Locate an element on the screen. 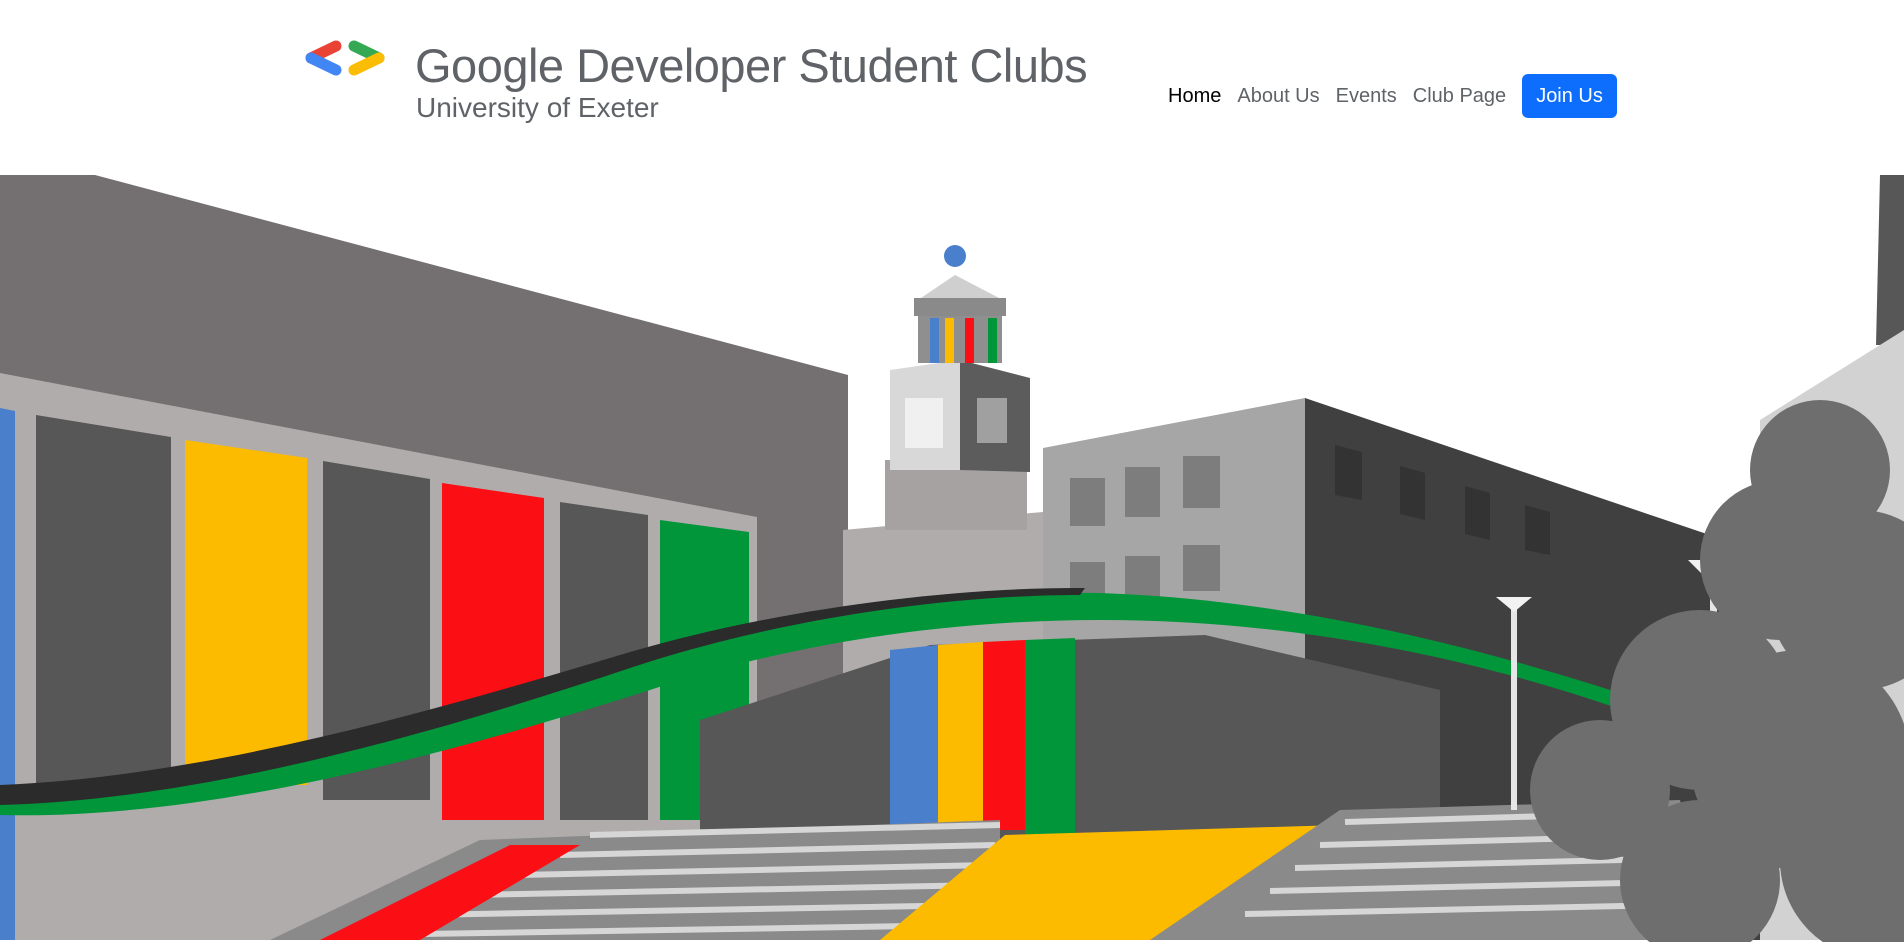 The image size is (1904, 942). nav-events: Events is located at coordinates (1366, 96).